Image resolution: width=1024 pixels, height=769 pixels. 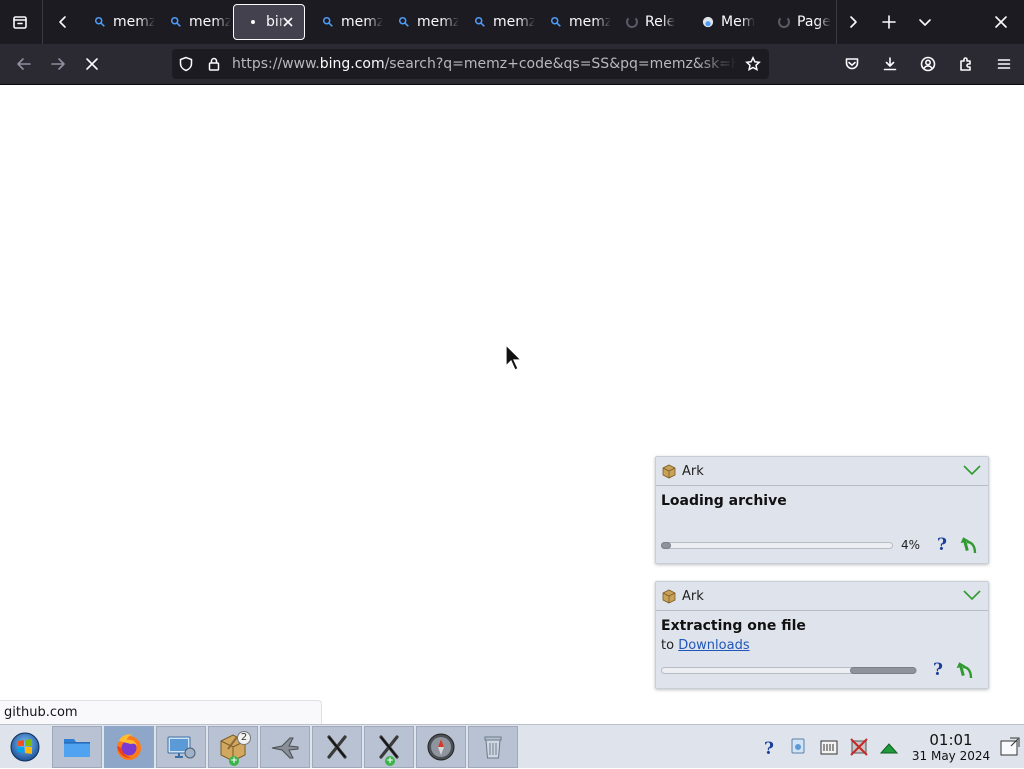 I want to click on ark-loading-notification: Ark Loading archive 4% ?, so click(x=822, y=510).